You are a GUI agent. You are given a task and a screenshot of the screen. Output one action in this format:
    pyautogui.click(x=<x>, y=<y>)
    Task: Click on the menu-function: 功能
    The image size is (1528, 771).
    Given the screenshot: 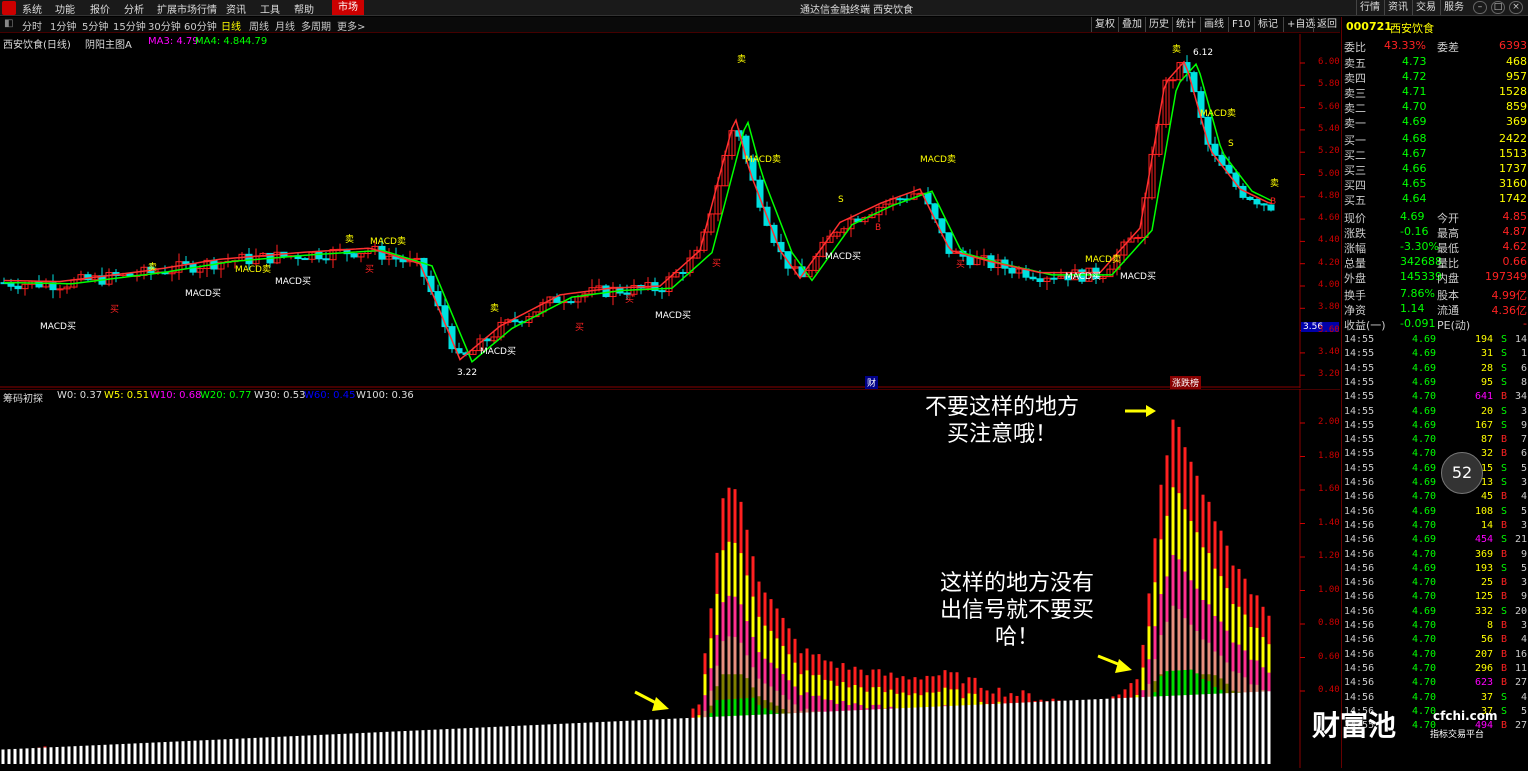 What is the action you would take?
    pyautogui.click(x=65, y=8)
    